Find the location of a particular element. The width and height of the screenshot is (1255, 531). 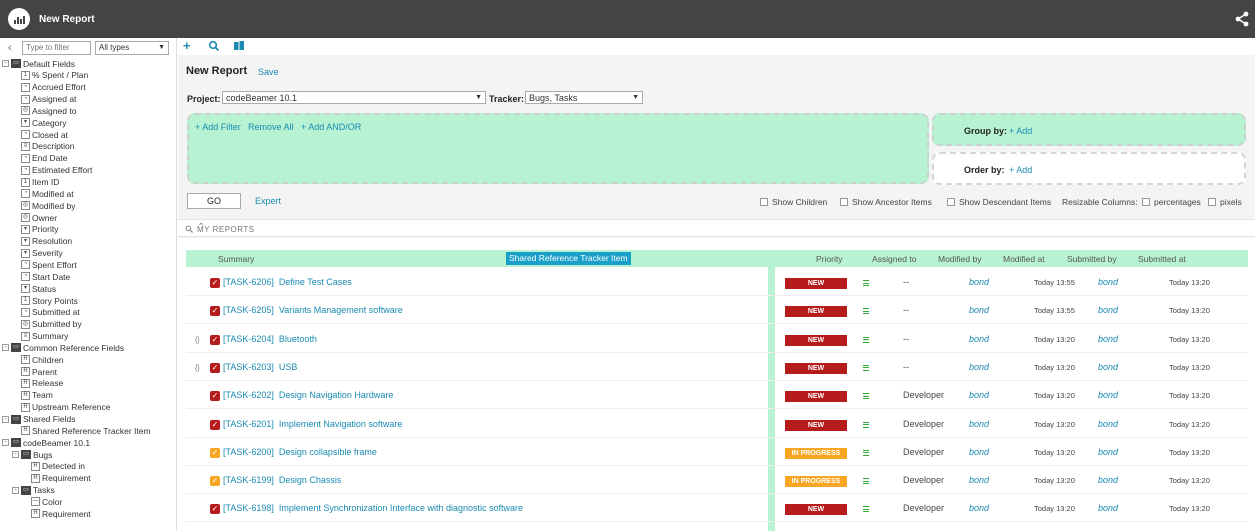

item-link: [TASK-6204] Bluetooth is located at coordinates (270, 339).